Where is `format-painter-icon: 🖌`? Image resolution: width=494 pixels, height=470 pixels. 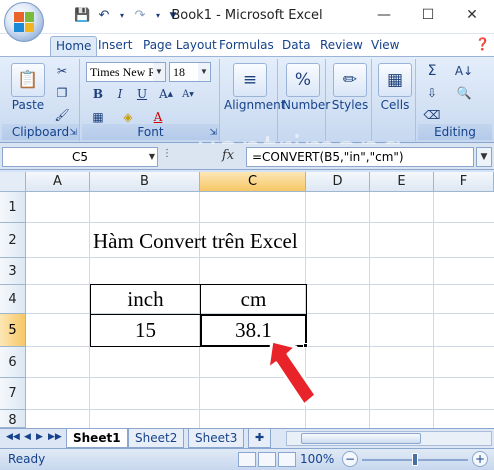
format-painter-icon: 🖌 is located at coordinates (62, 115).